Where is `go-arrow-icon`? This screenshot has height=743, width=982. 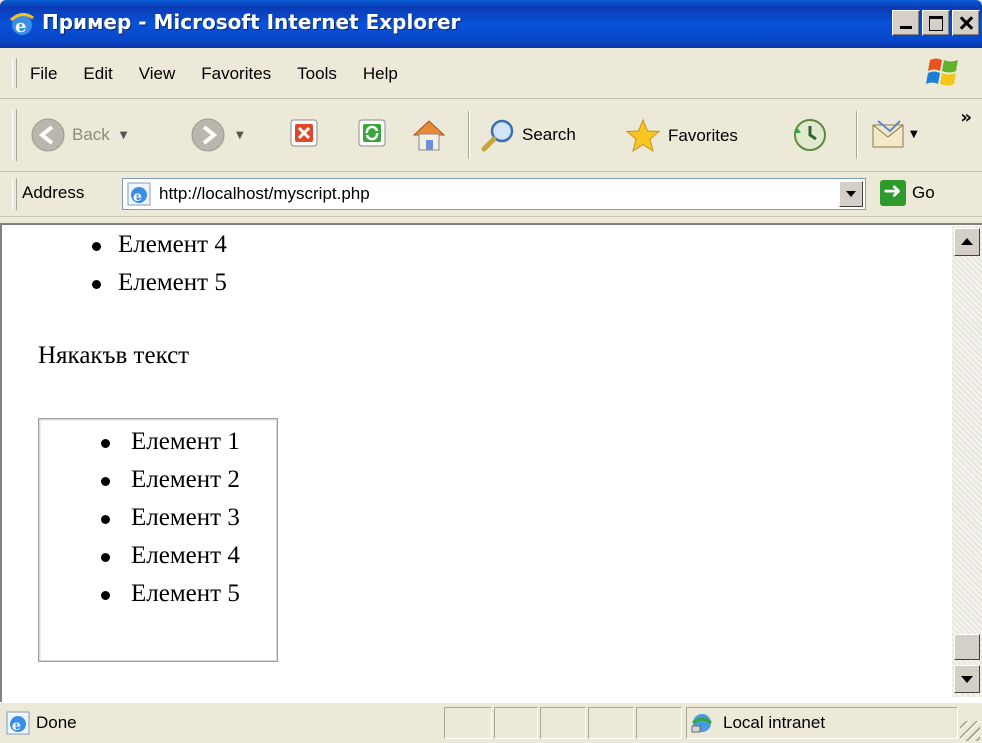
go-arrow-icon is located at coordinates (893, 192).